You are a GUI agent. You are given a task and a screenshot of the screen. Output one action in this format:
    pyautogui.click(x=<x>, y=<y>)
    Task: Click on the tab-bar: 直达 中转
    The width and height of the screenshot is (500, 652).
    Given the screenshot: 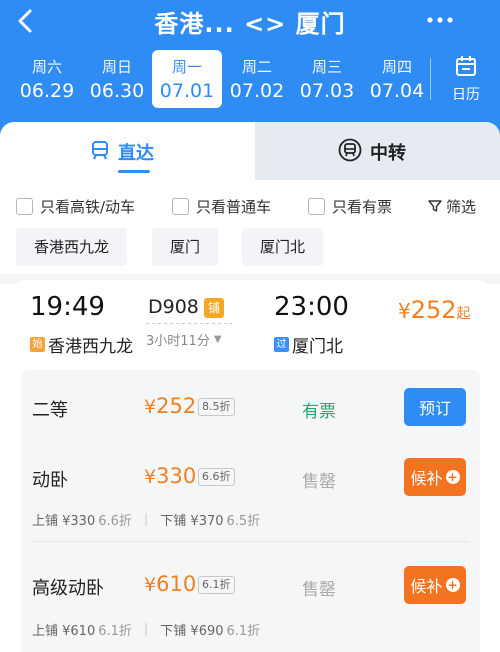 What is the action you would take?
    pyautogui.click(x=250, y=152)
    